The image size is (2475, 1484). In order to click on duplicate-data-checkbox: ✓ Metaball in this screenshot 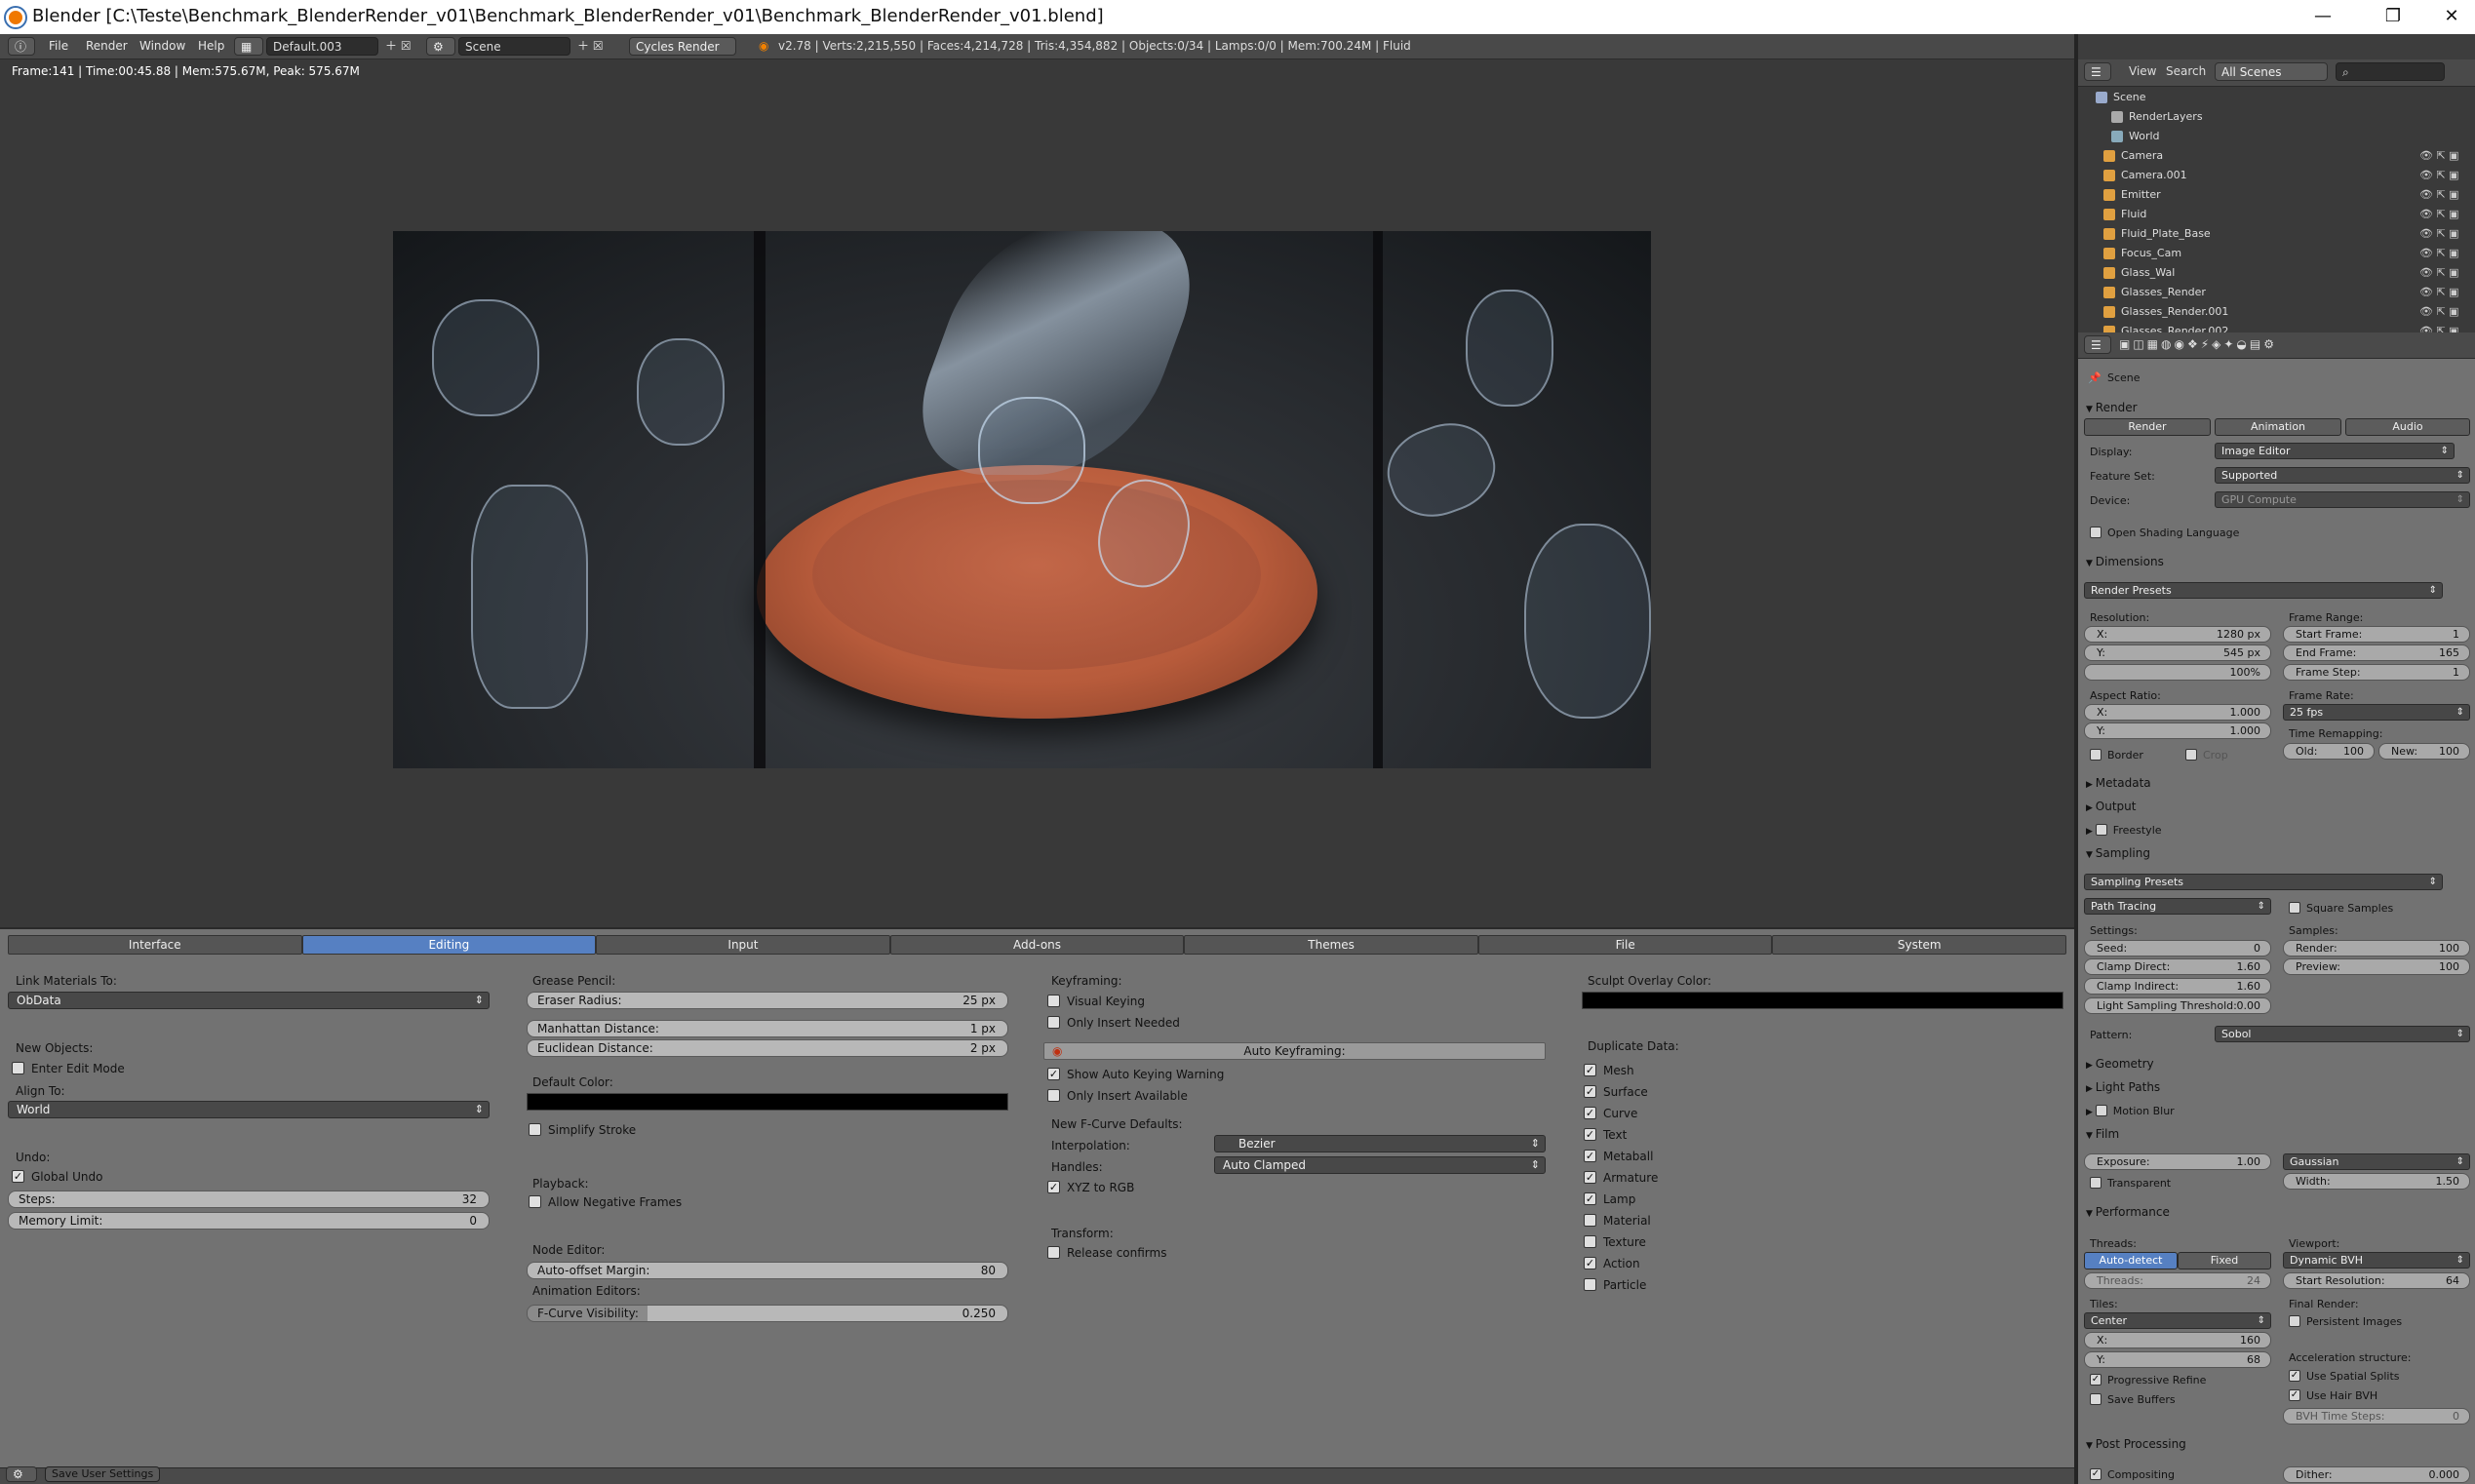, I will do `click(1618, 1156)`.